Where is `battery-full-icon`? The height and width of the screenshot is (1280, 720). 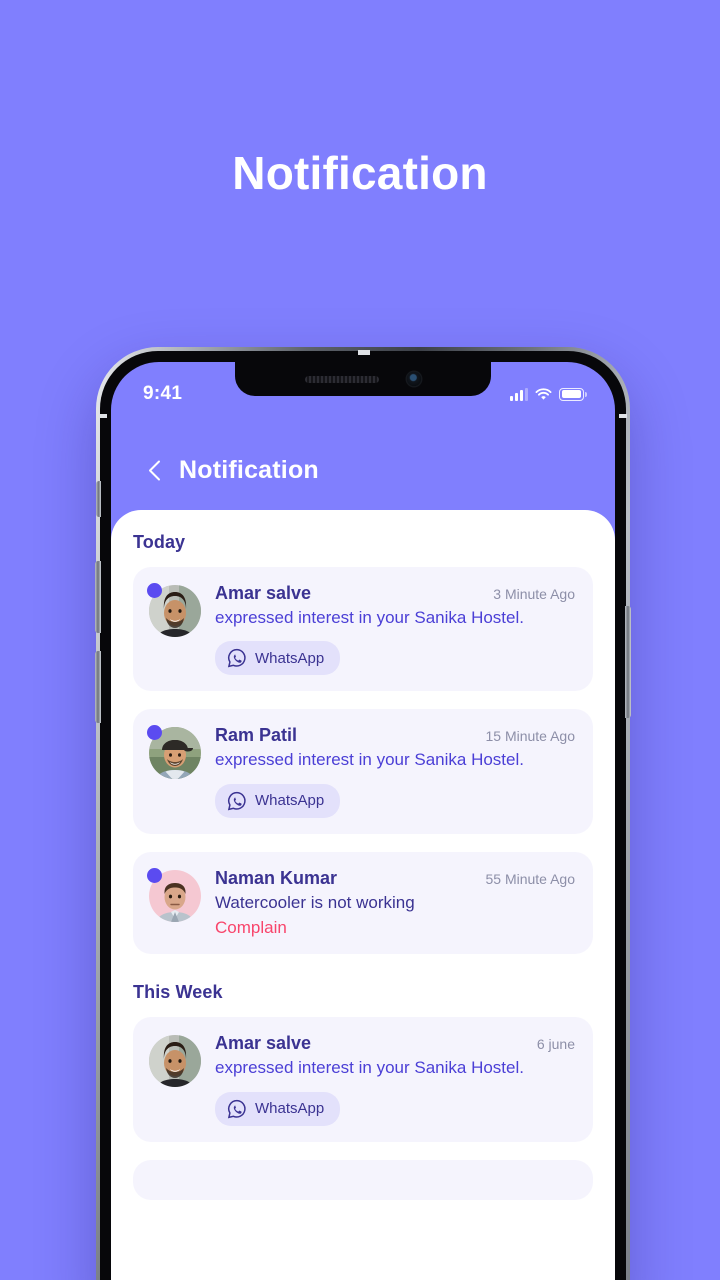 battery-full-icon is located at coordinates (573, 394).